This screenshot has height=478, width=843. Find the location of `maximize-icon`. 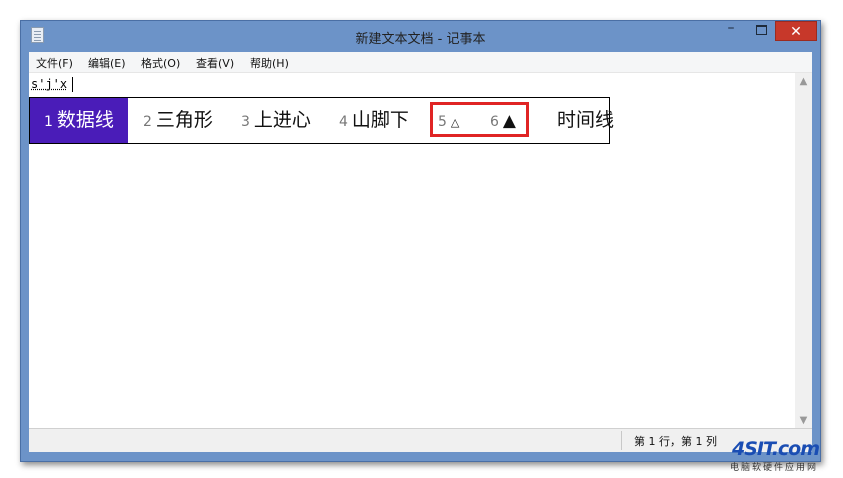

maximize-icon is located at coordinates (761, 30).